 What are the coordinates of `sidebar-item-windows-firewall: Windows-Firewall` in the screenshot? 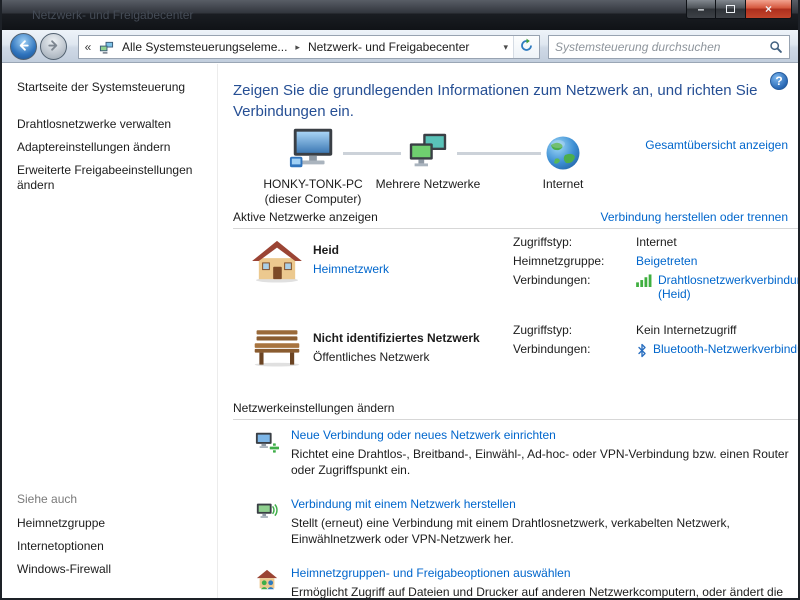 It's located at (109, 569).